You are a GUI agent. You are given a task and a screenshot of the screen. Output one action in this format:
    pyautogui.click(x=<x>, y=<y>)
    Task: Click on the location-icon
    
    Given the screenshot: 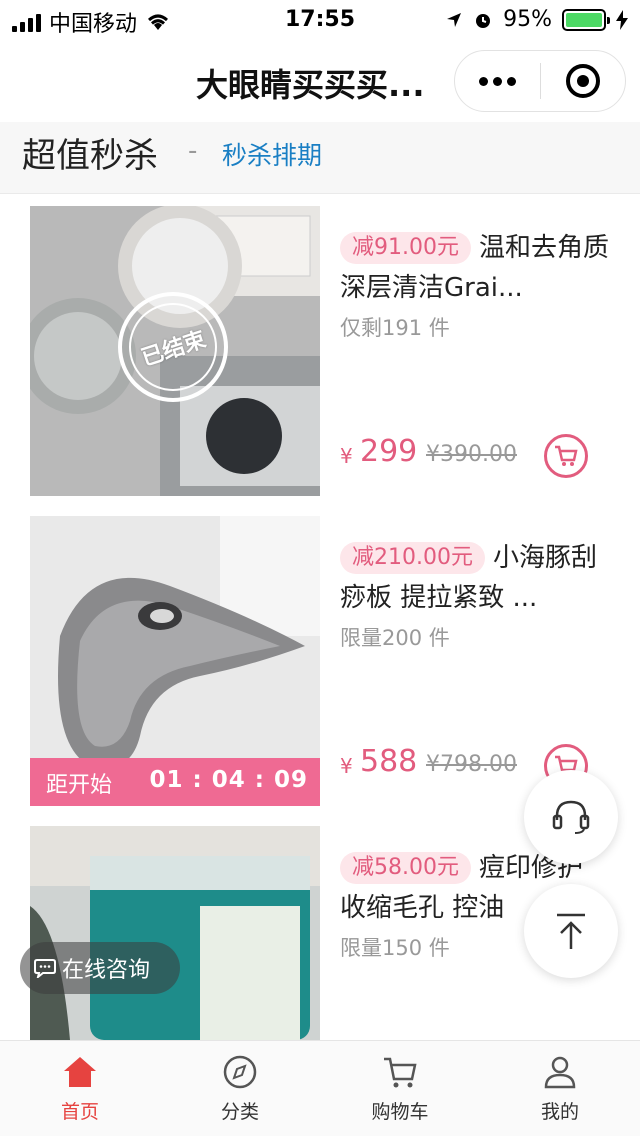 What is the action you would take?
    pyautogui.click(x=454, y=19)
    